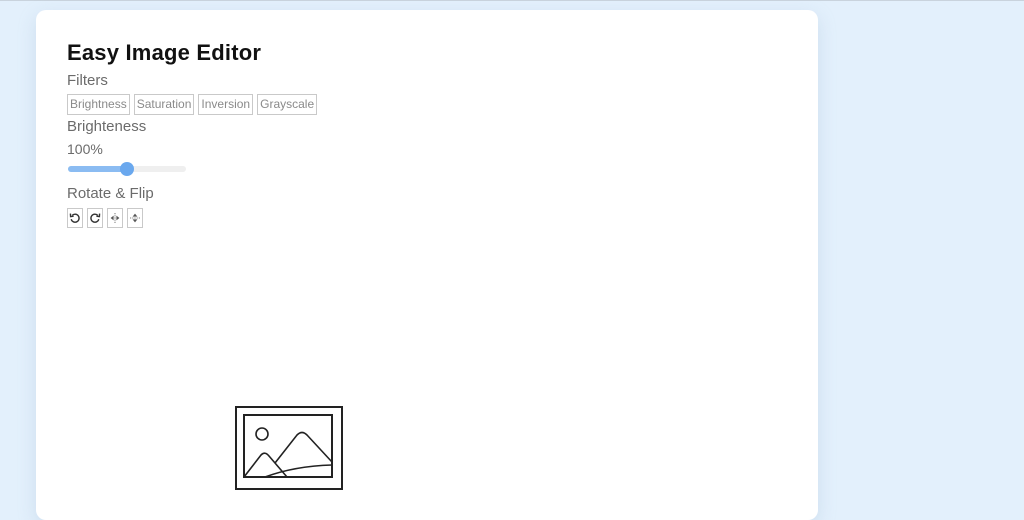  What do you see at coordinates (164, 104) in the screenshot?
I see `saturation-filter-button: Saturation` at bounding box center [164, 104].